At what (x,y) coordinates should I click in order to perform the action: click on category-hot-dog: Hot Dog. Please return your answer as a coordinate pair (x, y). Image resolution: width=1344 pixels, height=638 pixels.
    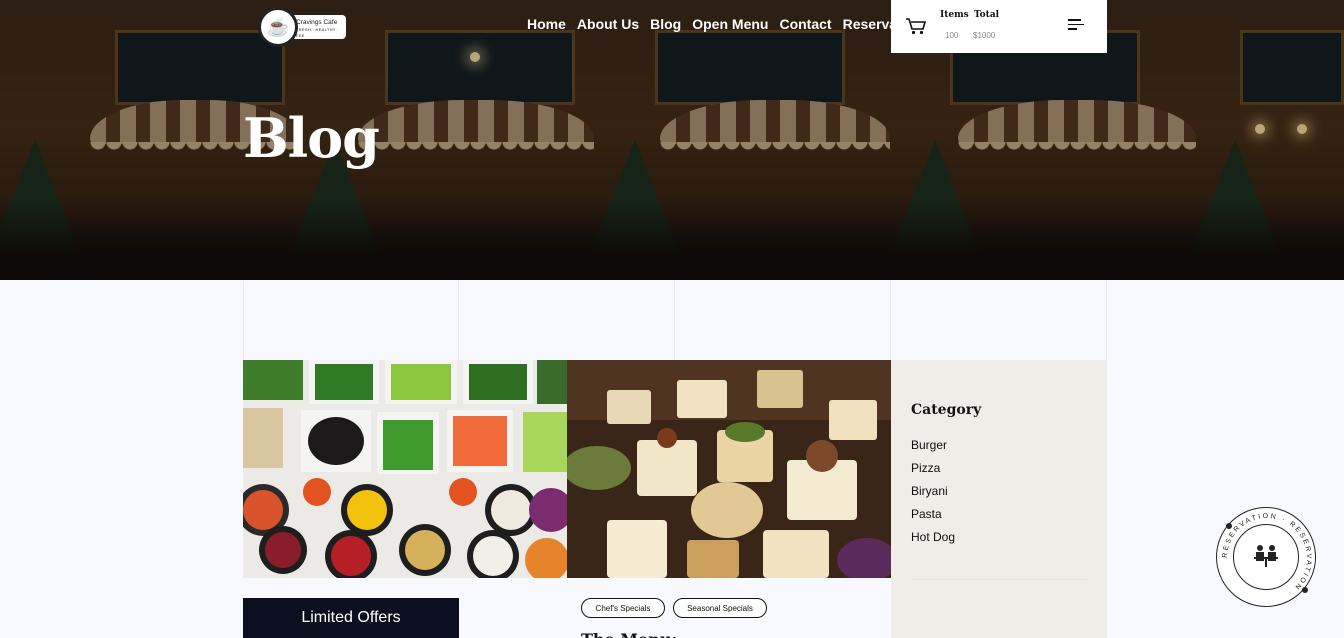
    Looking at the image, I should click on (933, 537).